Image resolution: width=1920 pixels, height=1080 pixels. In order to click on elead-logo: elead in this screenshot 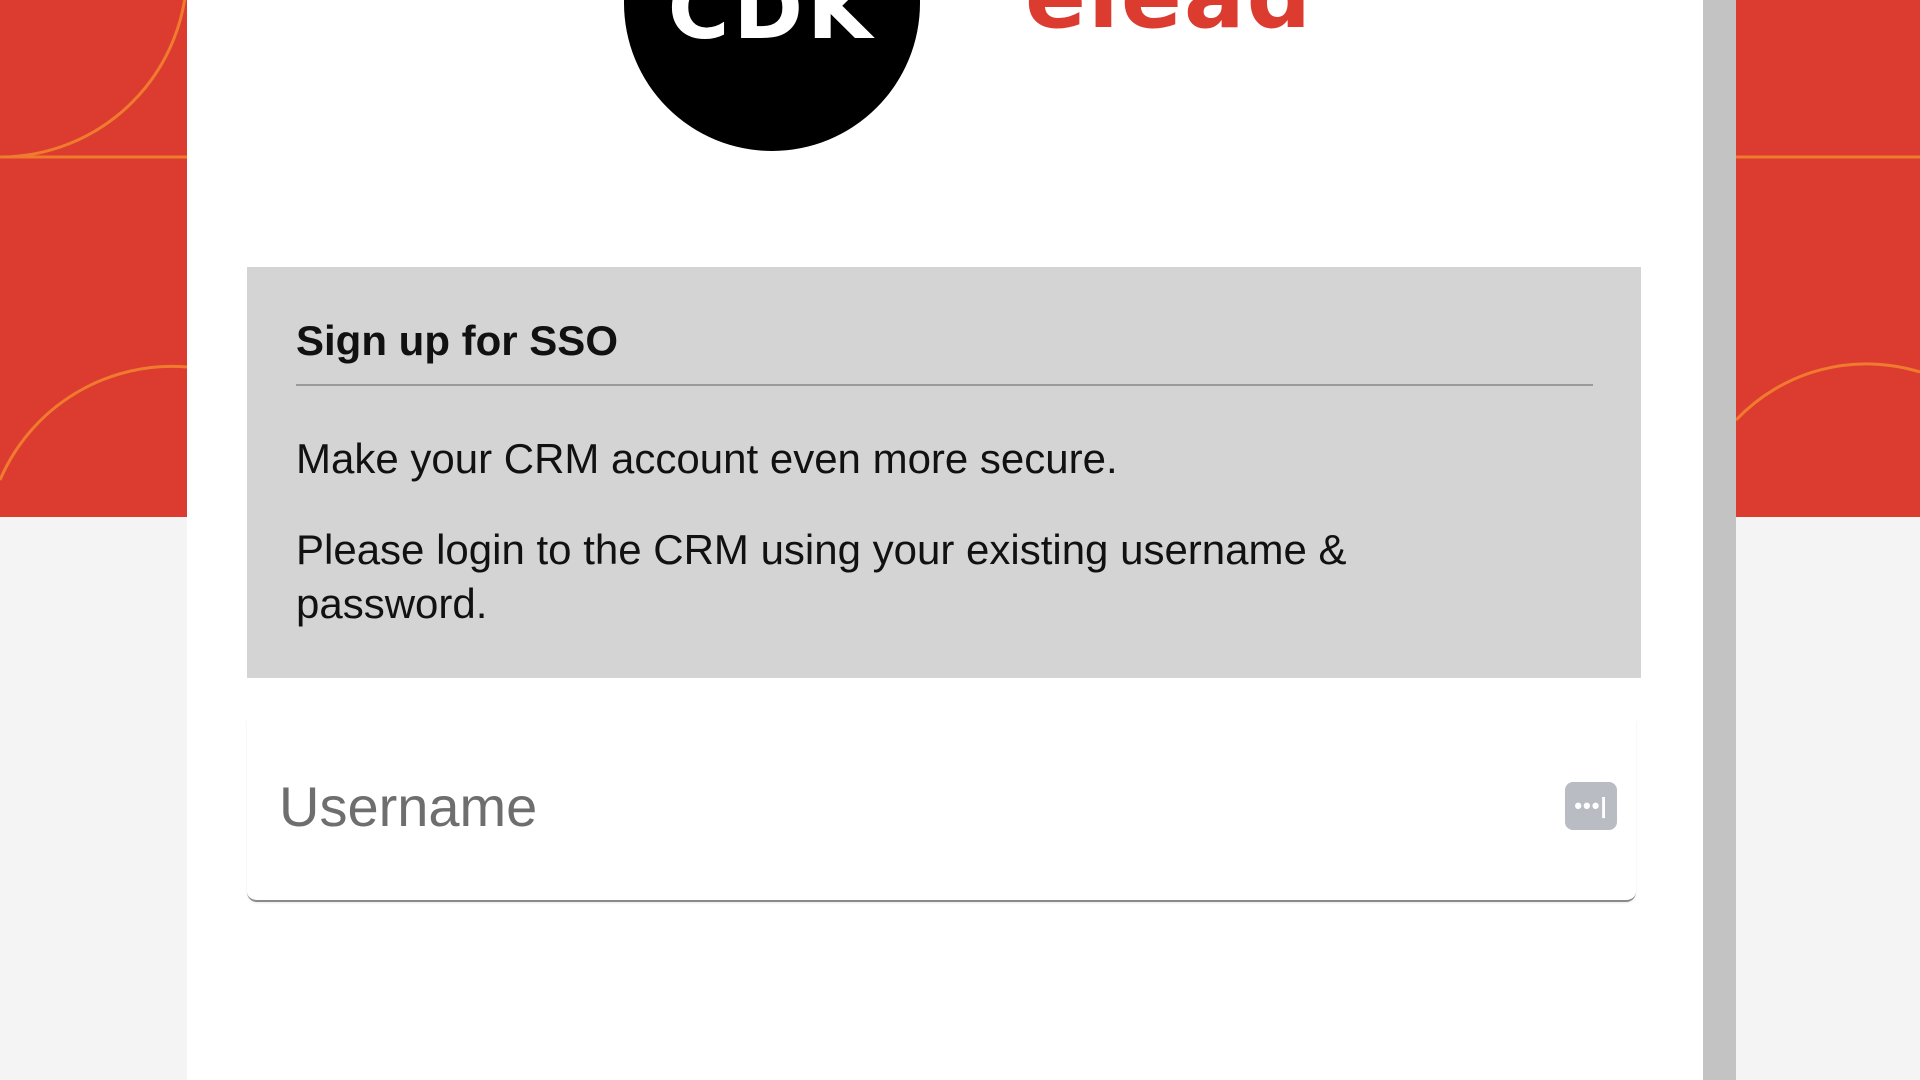, I will do `click(1169, 21)`.